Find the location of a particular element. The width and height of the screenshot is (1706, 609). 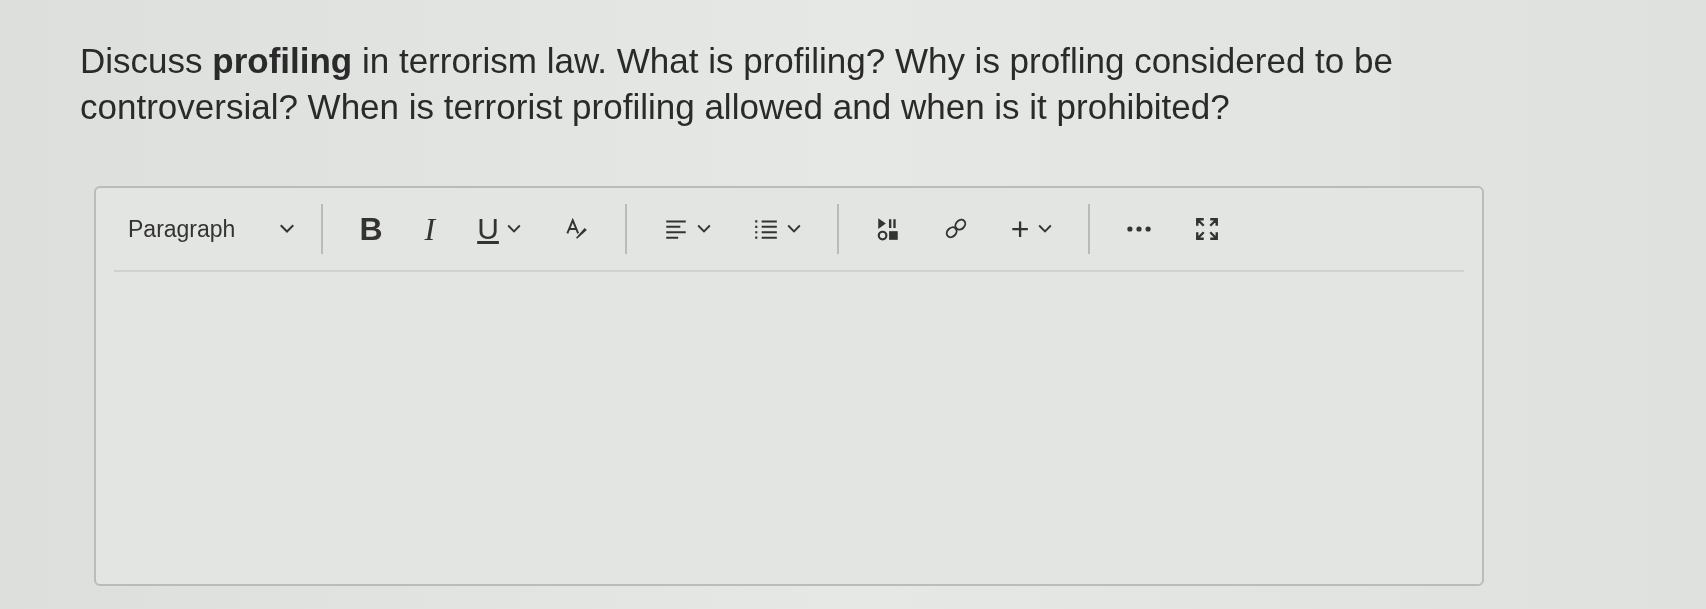

more-icon is located at coordinates (1138, 229).